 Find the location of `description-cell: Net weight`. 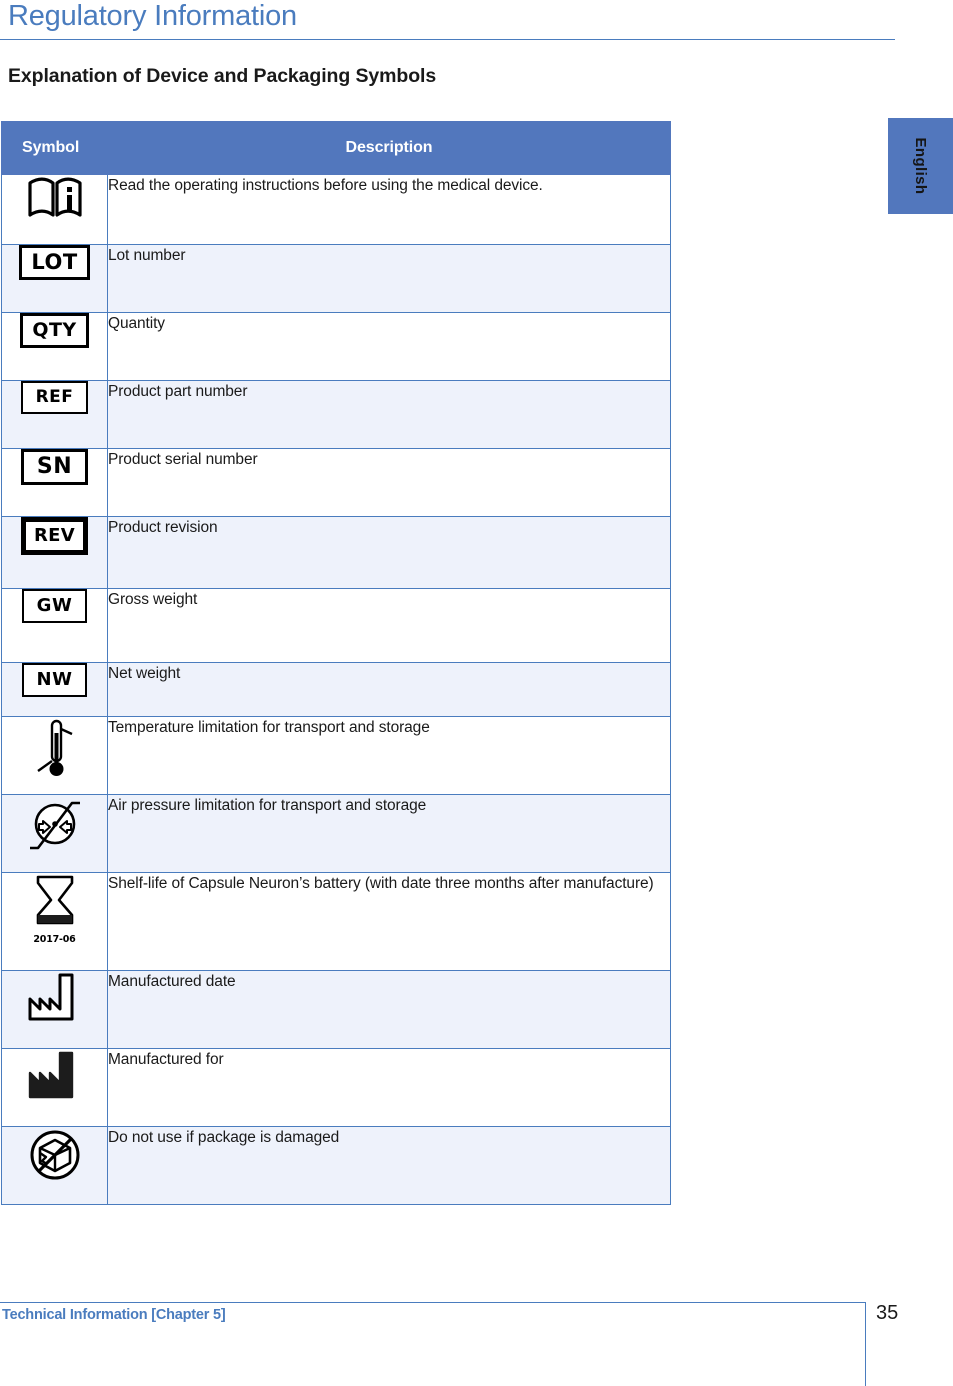

description-cell: Net weight is located at coordinates (389, 689).